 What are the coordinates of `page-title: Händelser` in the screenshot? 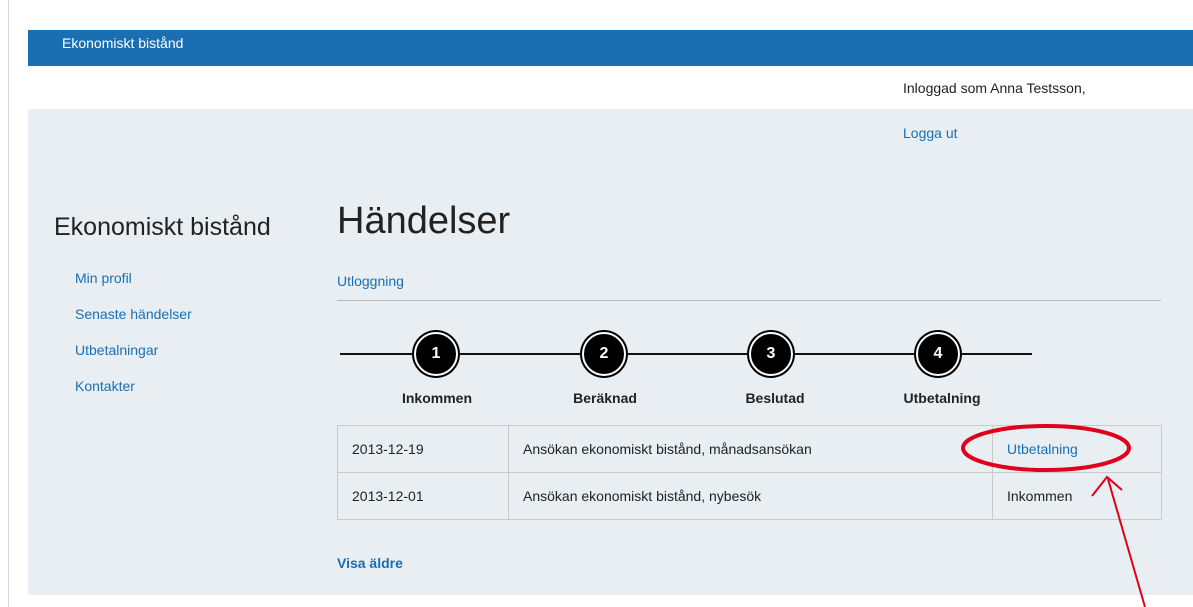 It's located at (424, 221).